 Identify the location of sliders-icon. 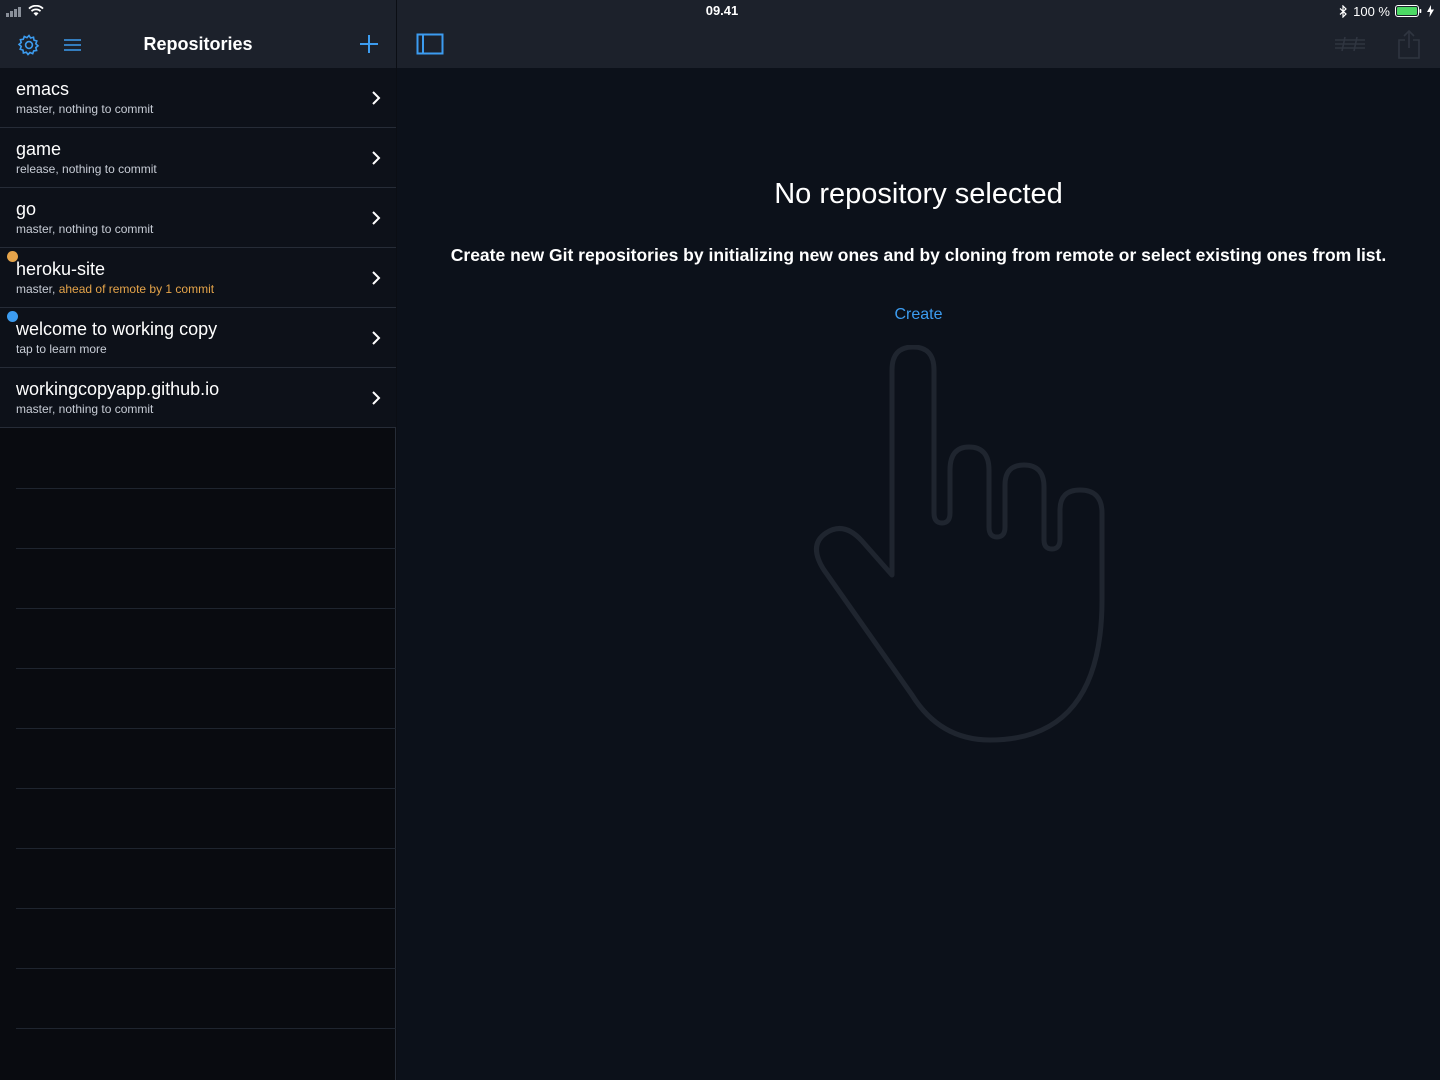
(1350, 44).